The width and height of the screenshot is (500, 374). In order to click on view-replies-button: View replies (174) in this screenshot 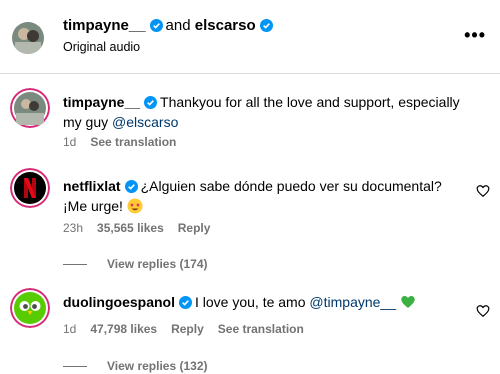, I will do `click(135, 264)`.